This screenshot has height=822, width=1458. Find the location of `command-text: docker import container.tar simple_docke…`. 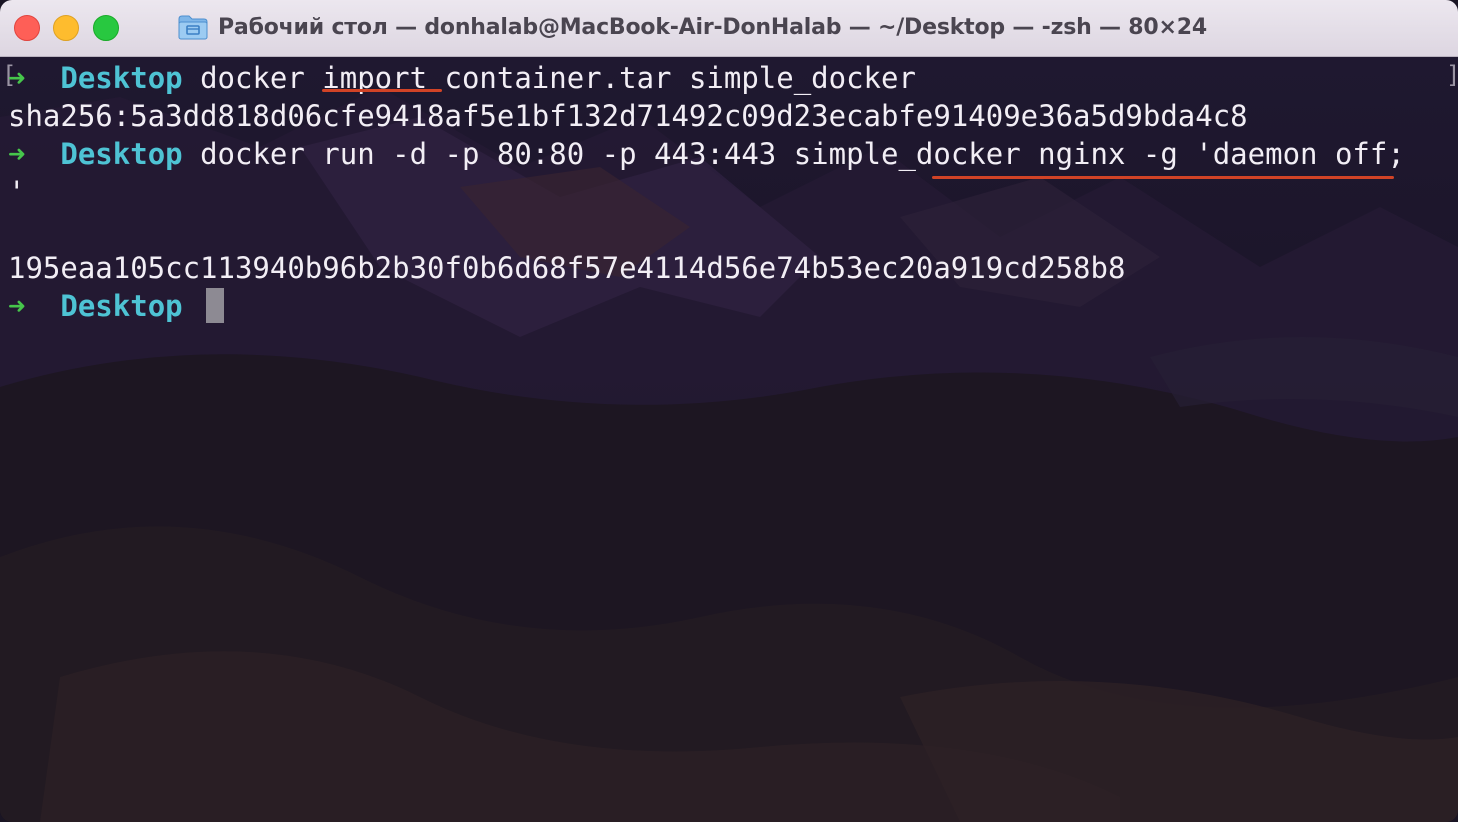

command-text: docker import container.tar simple_docke… is located at coordinates (558, 78).